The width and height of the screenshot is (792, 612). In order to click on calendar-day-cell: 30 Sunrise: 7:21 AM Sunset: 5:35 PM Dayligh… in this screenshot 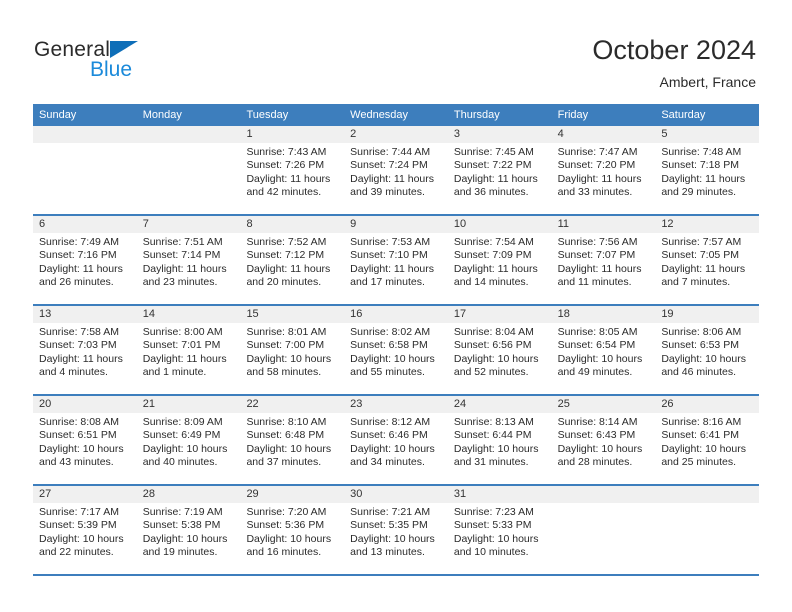, I will do `click(396, 530)`.